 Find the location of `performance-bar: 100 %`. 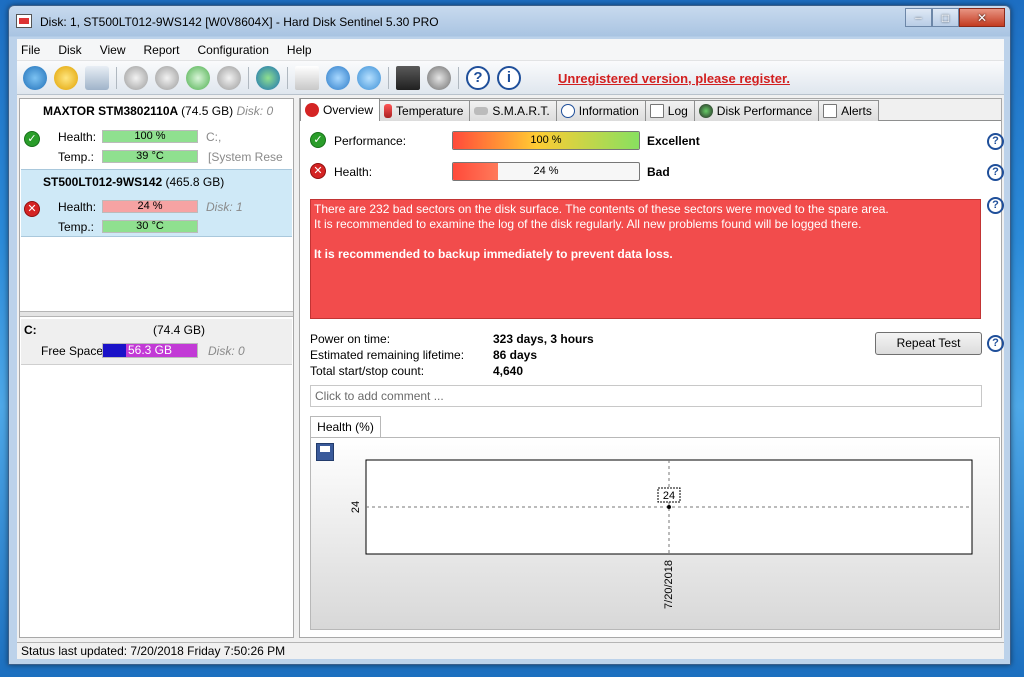

performance-bar: 100 % is located at coordinates (546, 140).